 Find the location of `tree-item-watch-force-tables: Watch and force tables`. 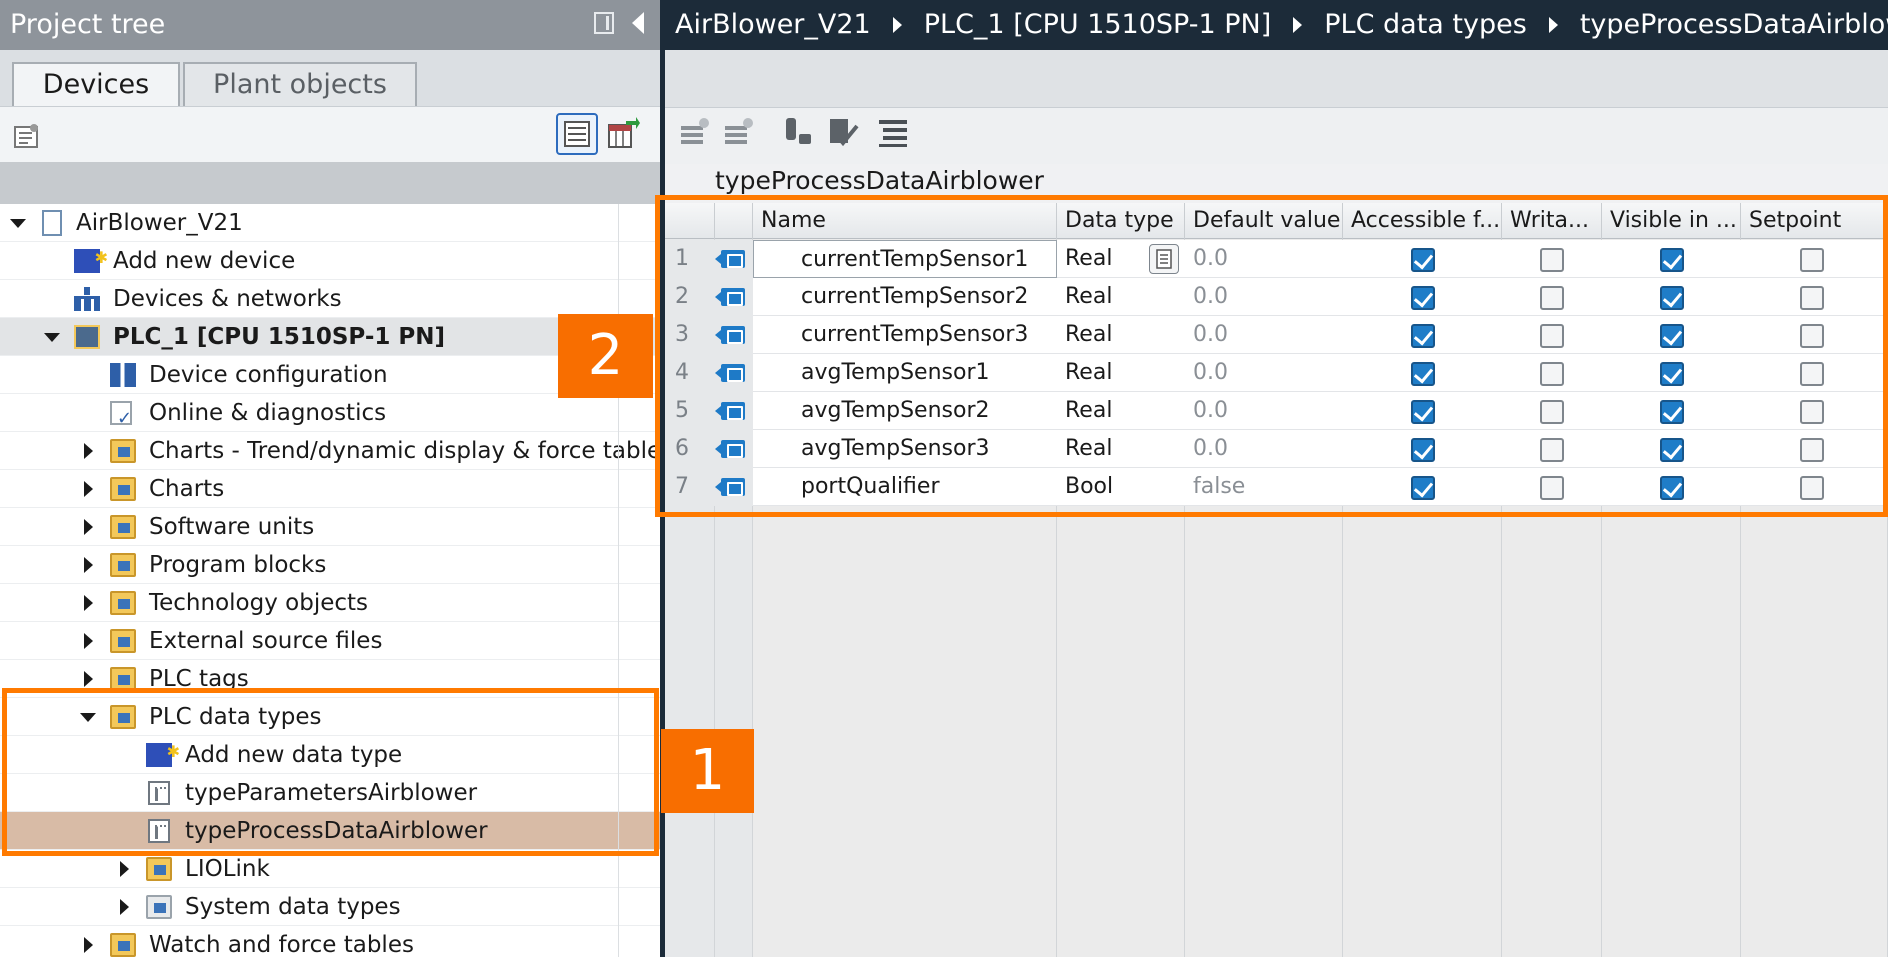

tree-item-watch-force-tables: Watch and force tables is located at coordinates (330, 941).